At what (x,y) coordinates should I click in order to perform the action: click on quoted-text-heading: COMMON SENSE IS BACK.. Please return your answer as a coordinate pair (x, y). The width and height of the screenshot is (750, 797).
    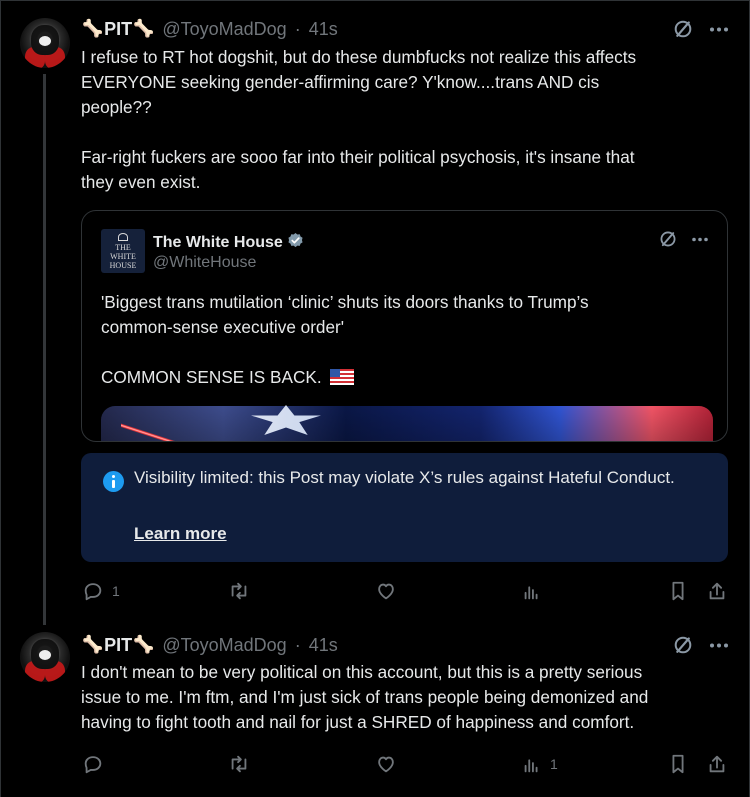
    Looking at the image, I should click on (211, 377).